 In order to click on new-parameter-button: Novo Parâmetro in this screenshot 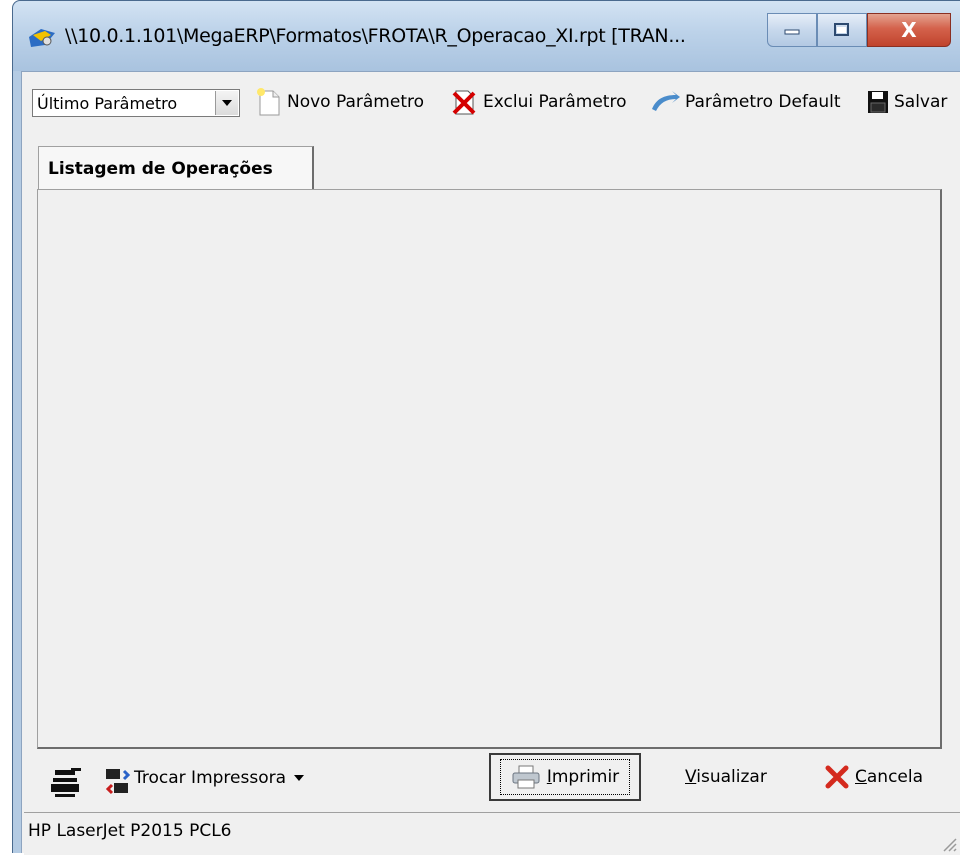, I will do `click(340, 102)`.